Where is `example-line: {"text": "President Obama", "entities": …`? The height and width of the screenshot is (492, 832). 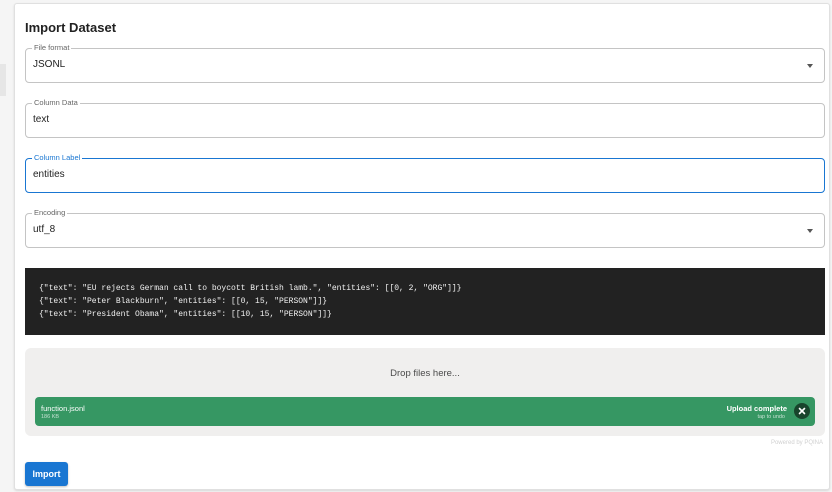 example-line: {"text": "President Obama", "entities": … is located at coordinates (185, 314).